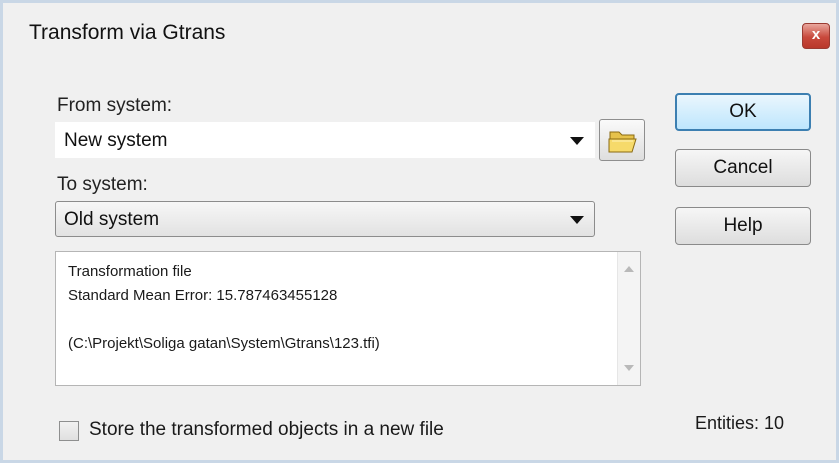 This screenshot has width=839, height=463. Describe the element at coordinates (629, 269) in the screenshot. I see `scroll-up-icon` at that location.